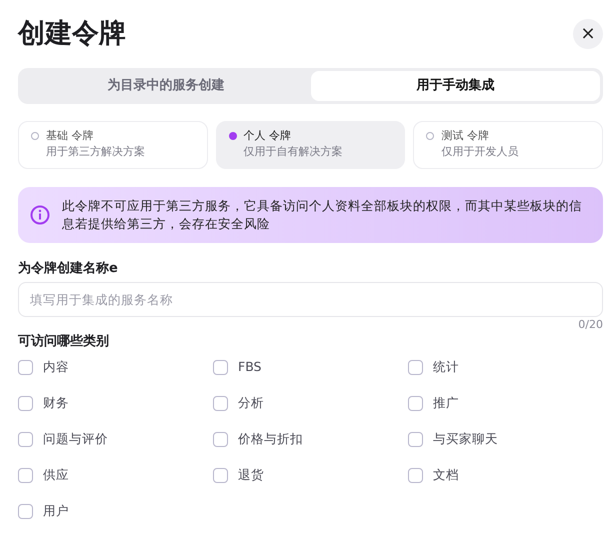 The image size is (609, 533). Describe the element at coordinates (56, 367) in the screenshot. I see `checkbox-label: 内容` at that location.